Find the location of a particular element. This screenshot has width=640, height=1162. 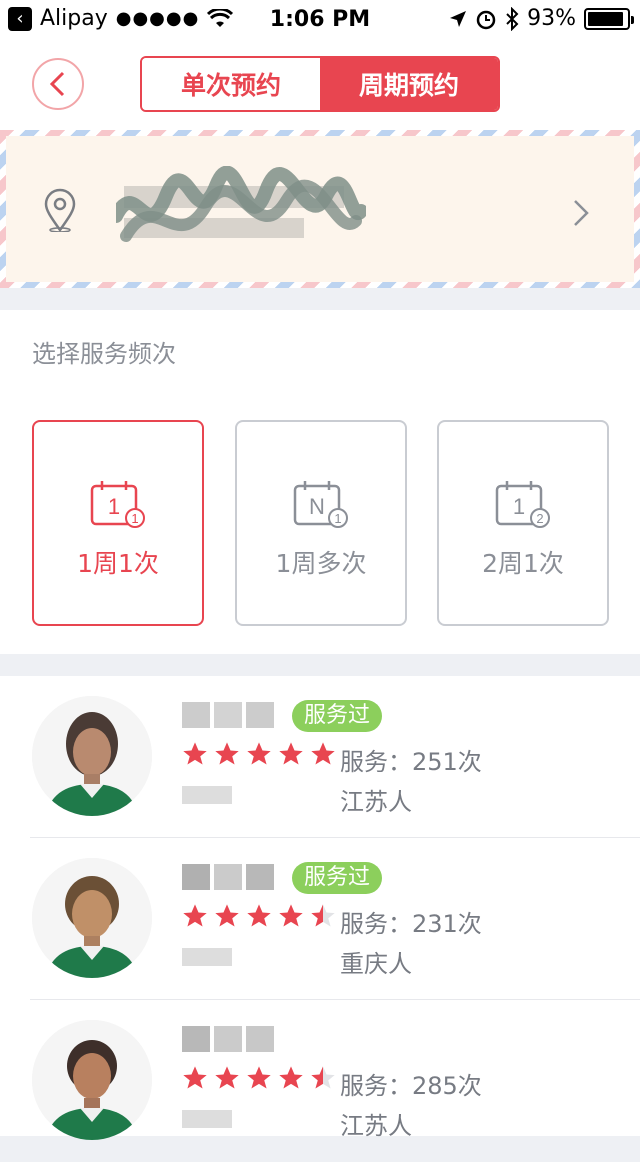

tab-periodic-booking: 周期预约 is located at coordinates (409, 84).